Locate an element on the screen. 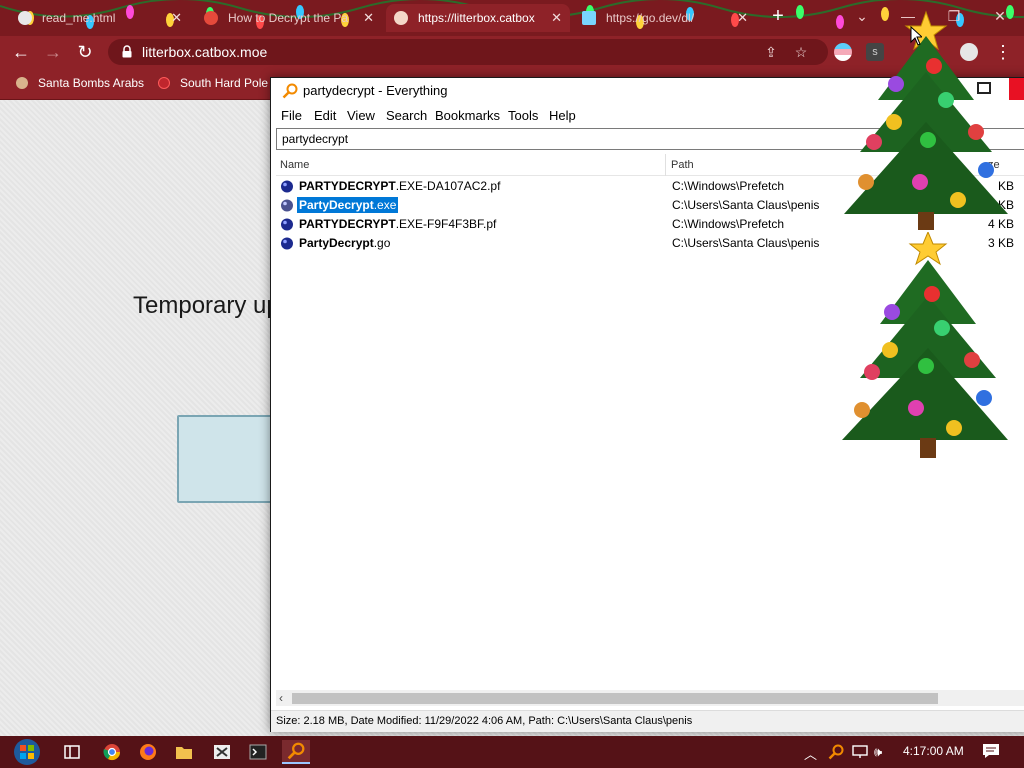 The width and height of the screenshot is (1024, 768). magnifier-icon is located at coordinates (290, 91).